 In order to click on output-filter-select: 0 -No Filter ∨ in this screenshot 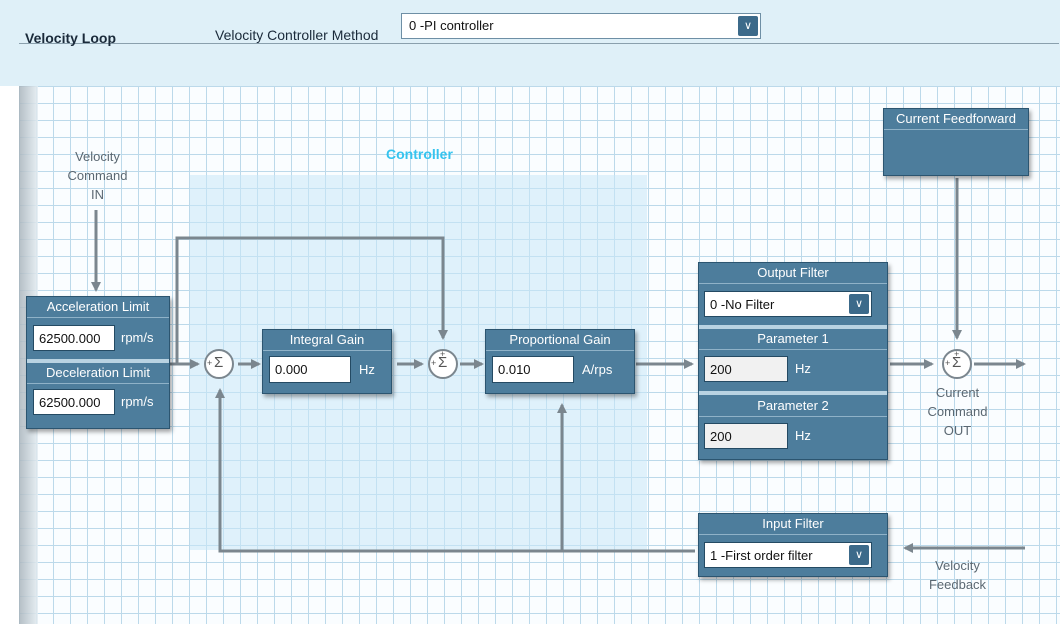, I will do `click(788, 304)`.